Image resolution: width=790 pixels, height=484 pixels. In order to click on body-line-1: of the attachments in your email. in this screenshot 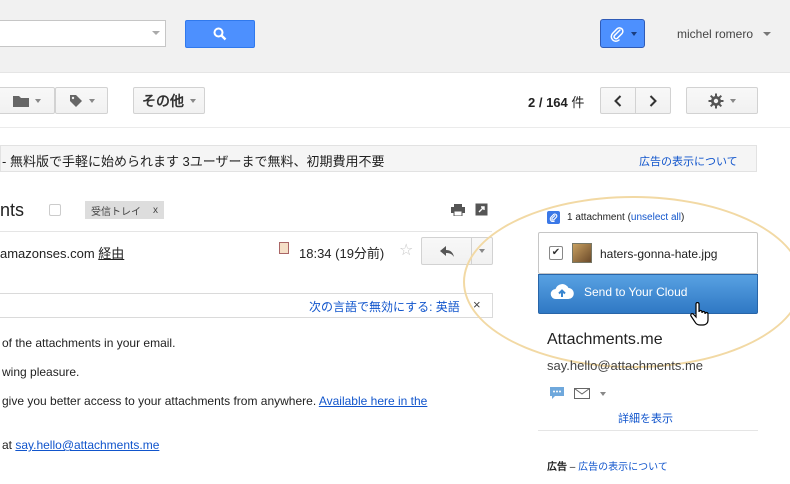, I will do `click(89, 343)`.